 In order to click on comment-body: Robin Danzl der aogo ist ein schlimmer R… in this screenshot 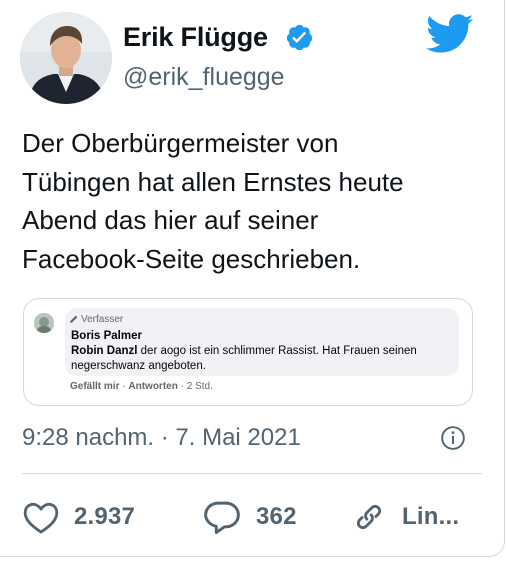, I will do `click(263, 359)`.